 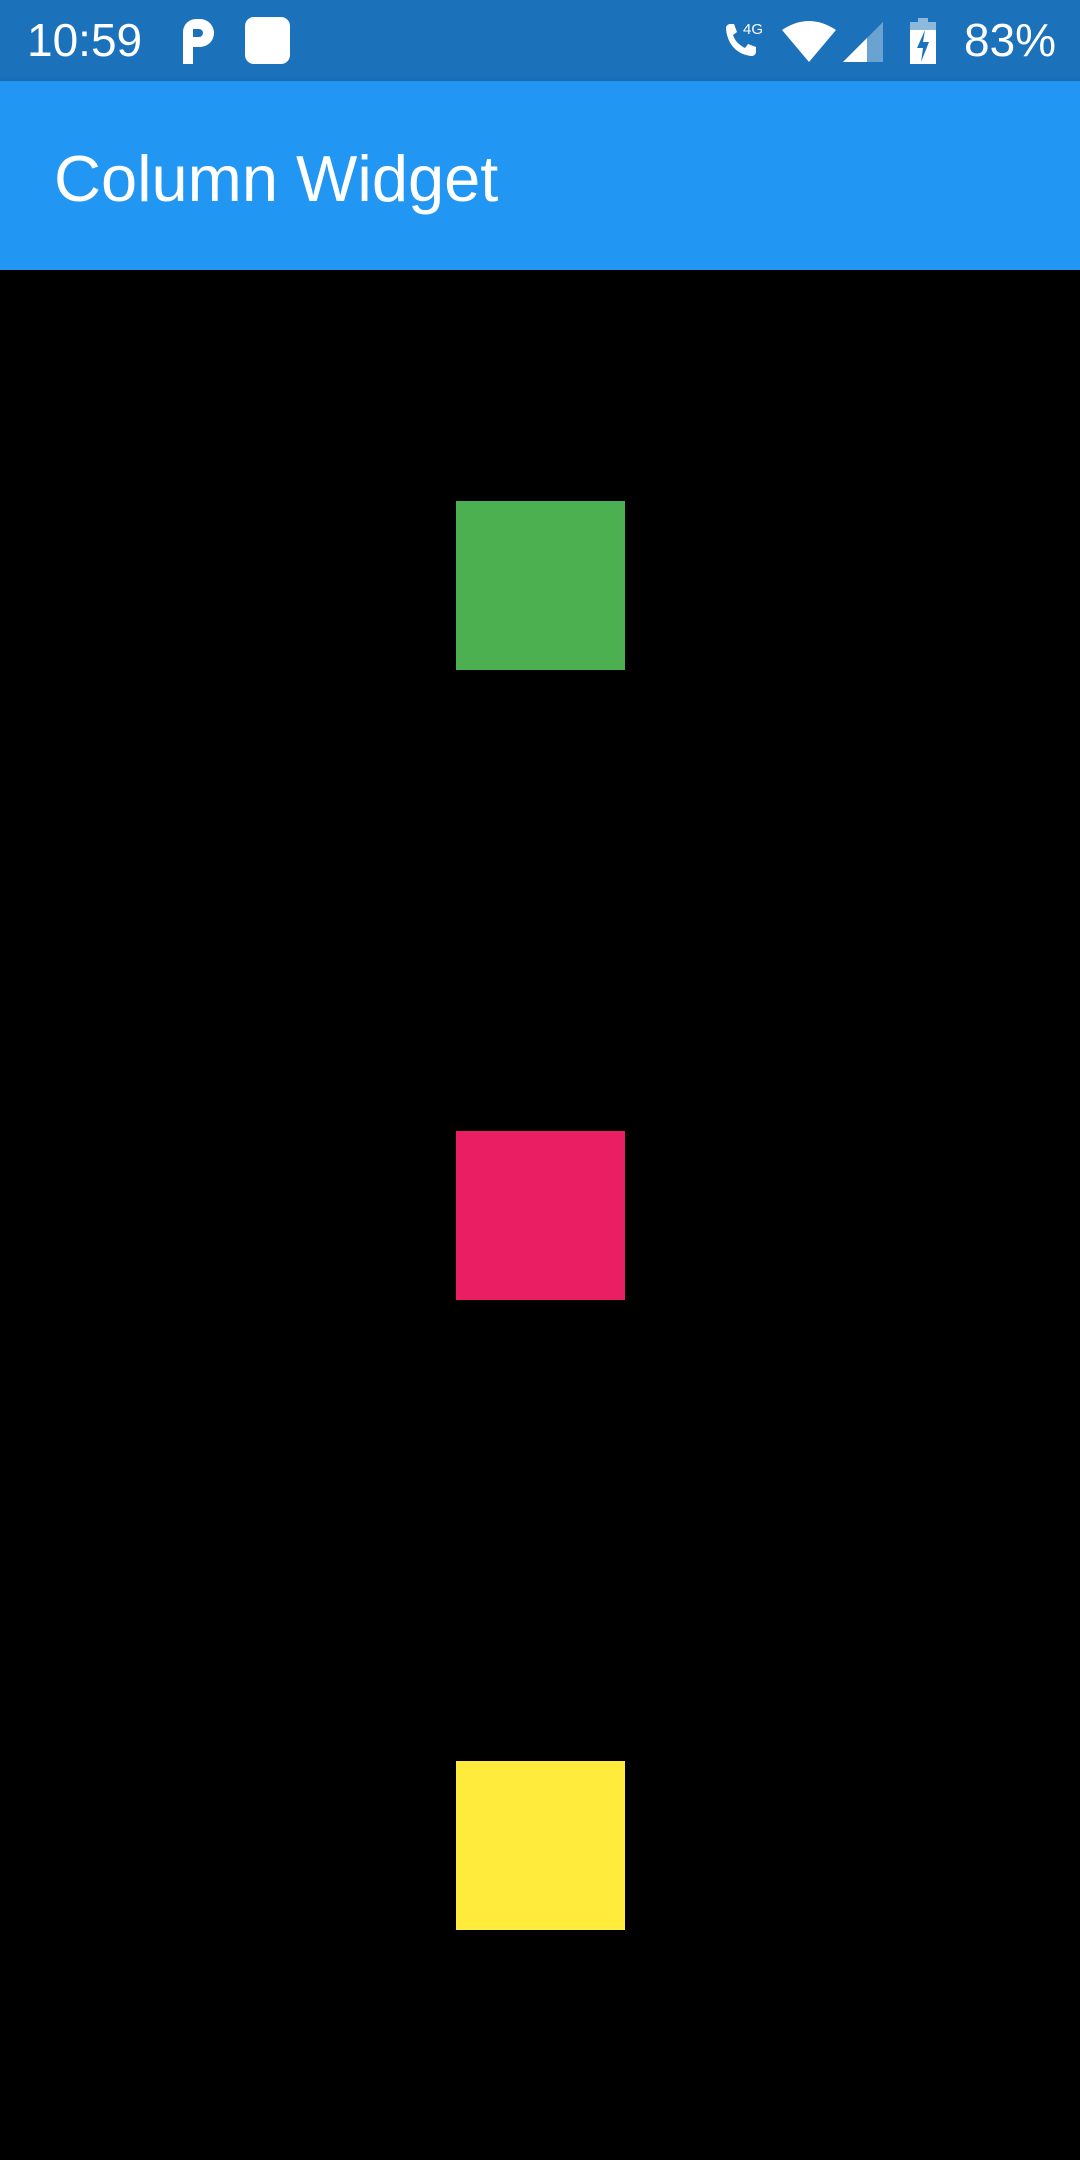 I want to click on status-time: 10:59, so click(x=85, y=40).